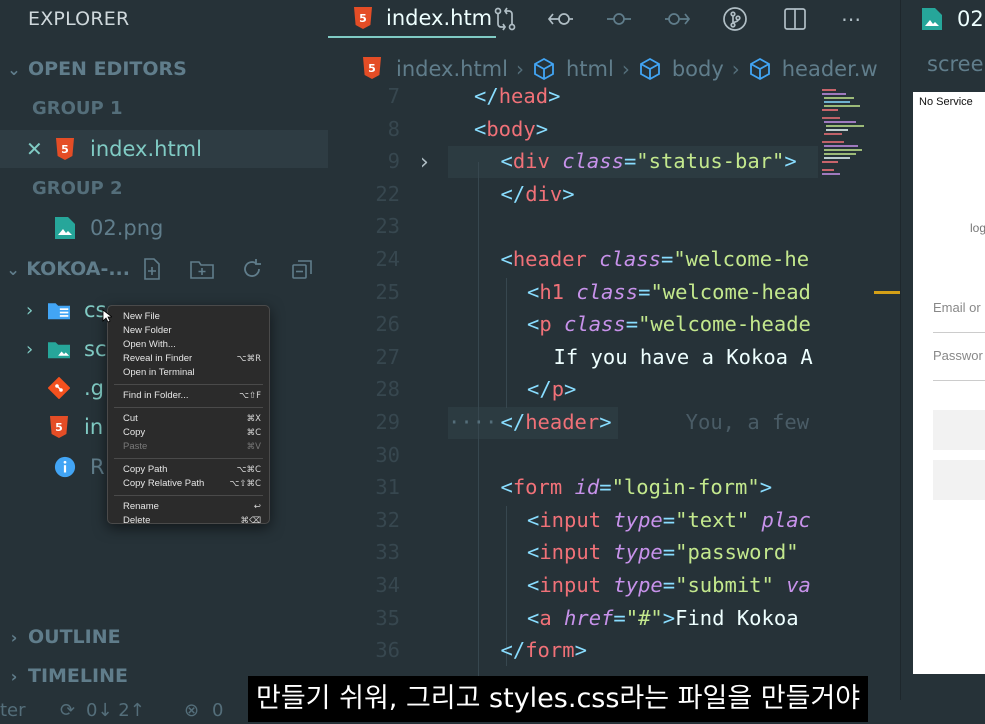 Image resolution: width=985 pixels, height=724 pixels. Describe the element at coordinates (188, 521) in the screenshot. I see `menu-item-delete: Delete ⌘⌫` at that location.